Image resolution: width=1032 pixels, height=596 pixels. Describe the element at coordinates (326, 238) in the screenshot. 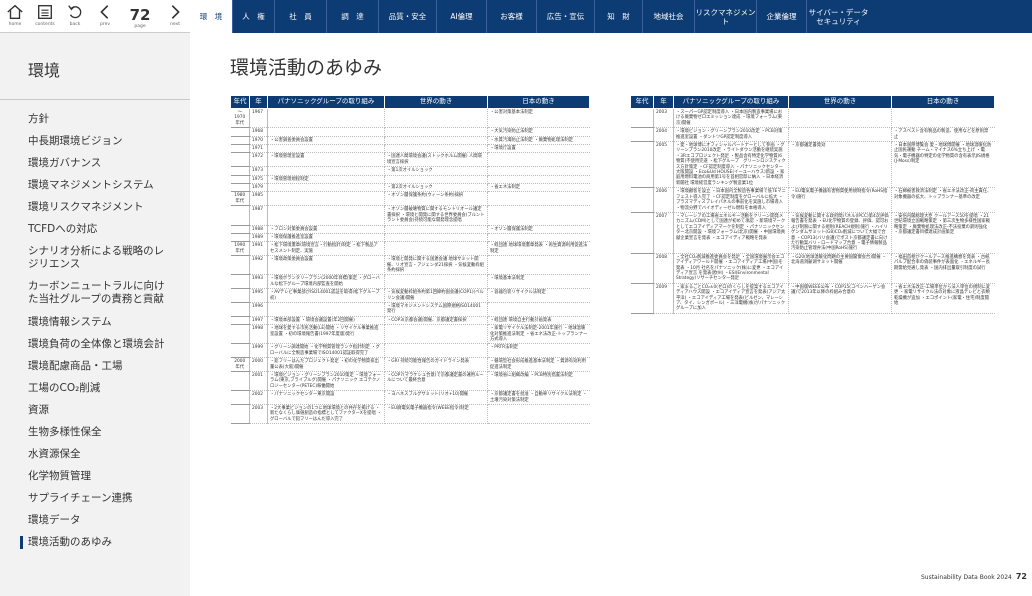

I see `cell-p: ・環境保護推進室設置` at that location.